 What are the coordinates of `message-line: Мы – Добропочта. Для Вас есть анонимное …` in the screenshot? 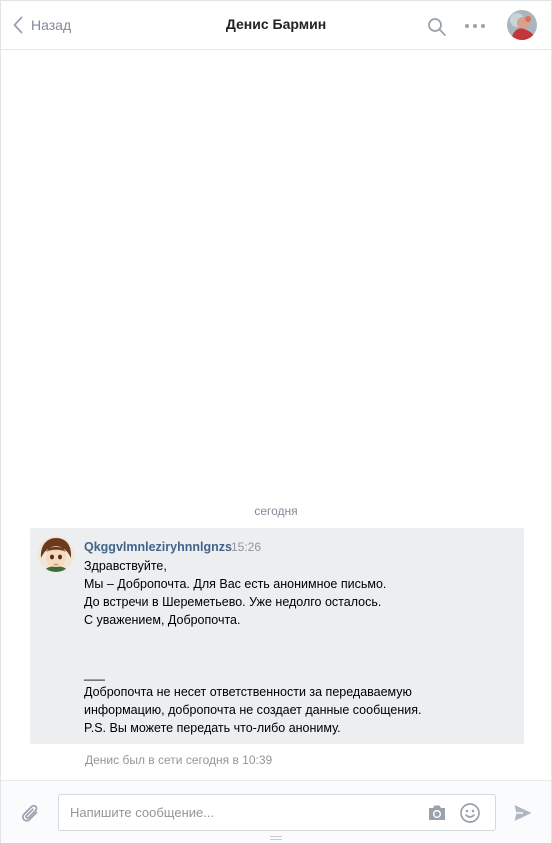 It's located at (235, 584).